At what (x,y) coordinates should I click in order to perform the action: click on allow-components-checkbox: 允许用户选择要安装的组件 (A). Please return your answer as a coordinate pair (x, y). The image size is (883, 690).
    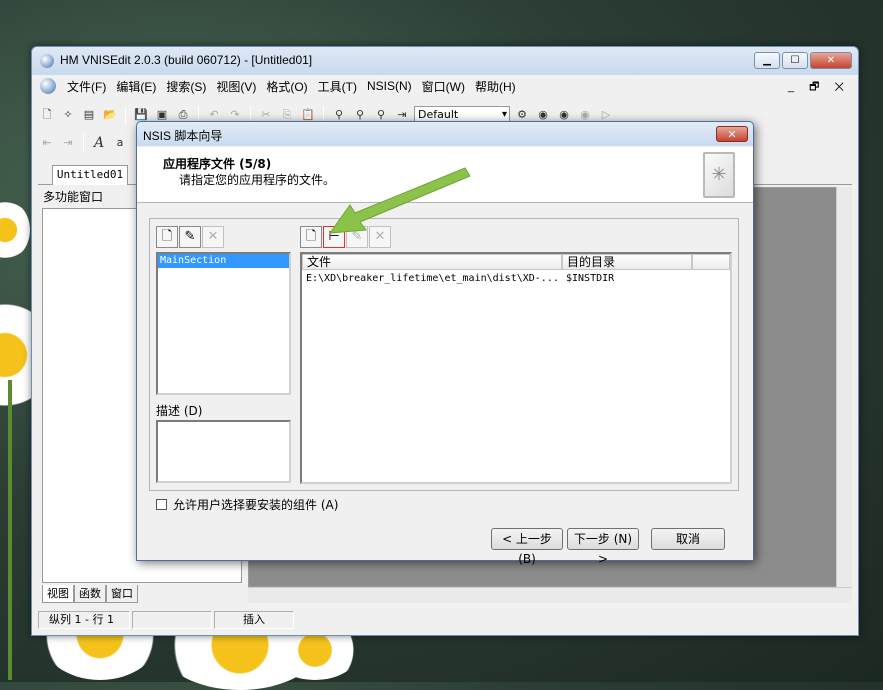
    Looking at the image, I should click on (247, 504).